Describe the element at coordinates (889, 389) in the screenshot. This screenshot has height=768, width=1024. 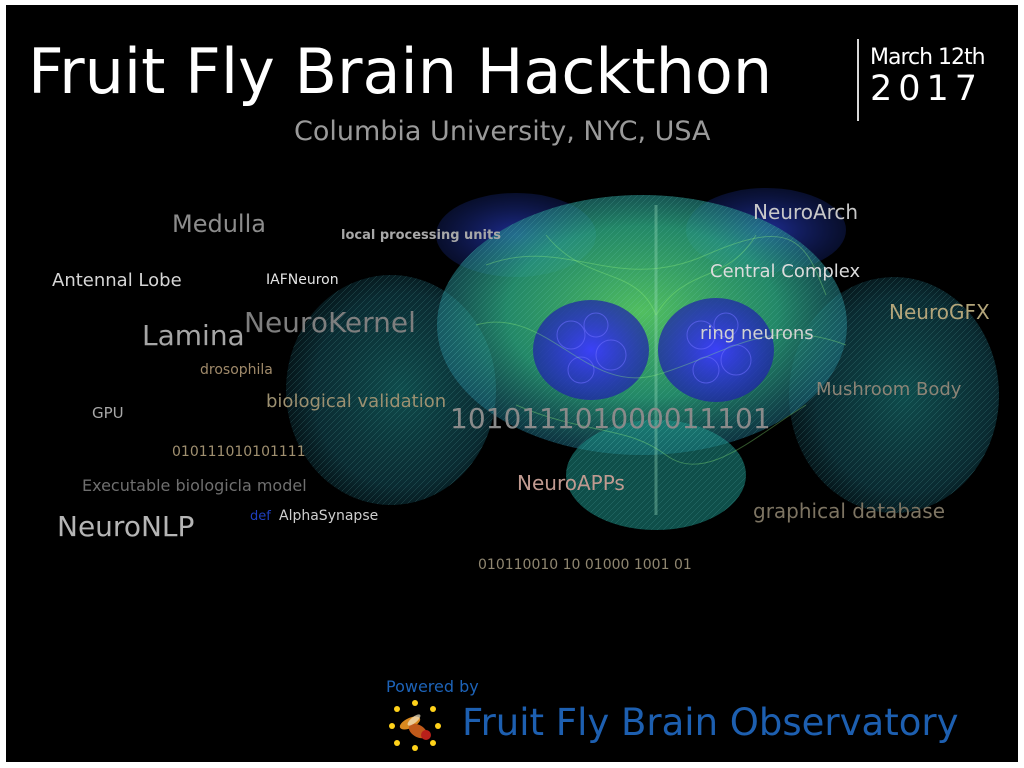
I see `word-mushroom-body: Mushroom Body` at that location.